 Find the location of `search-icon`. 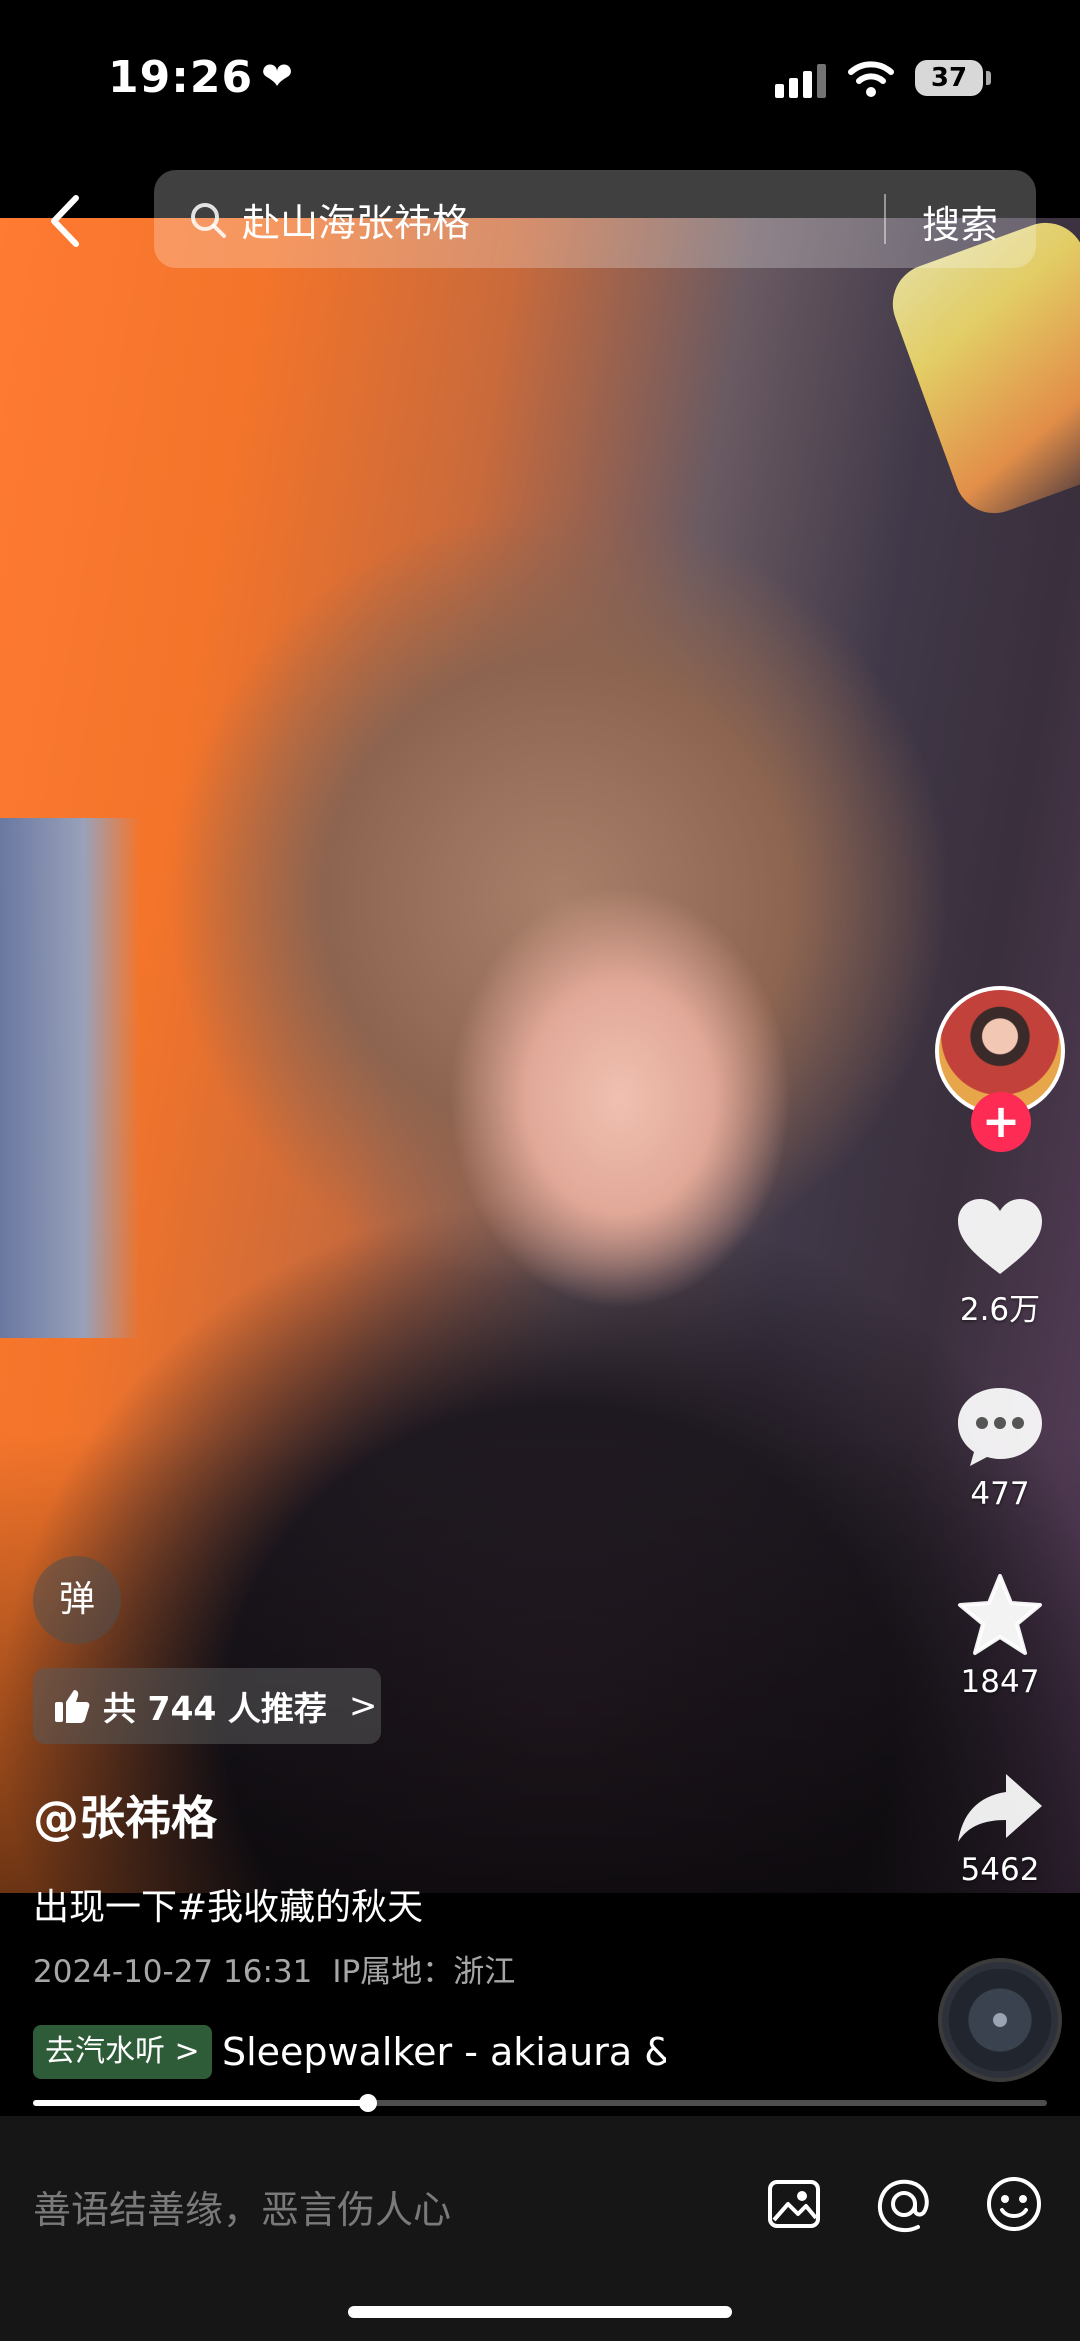

search-icon is located at coordinates (208, 220).